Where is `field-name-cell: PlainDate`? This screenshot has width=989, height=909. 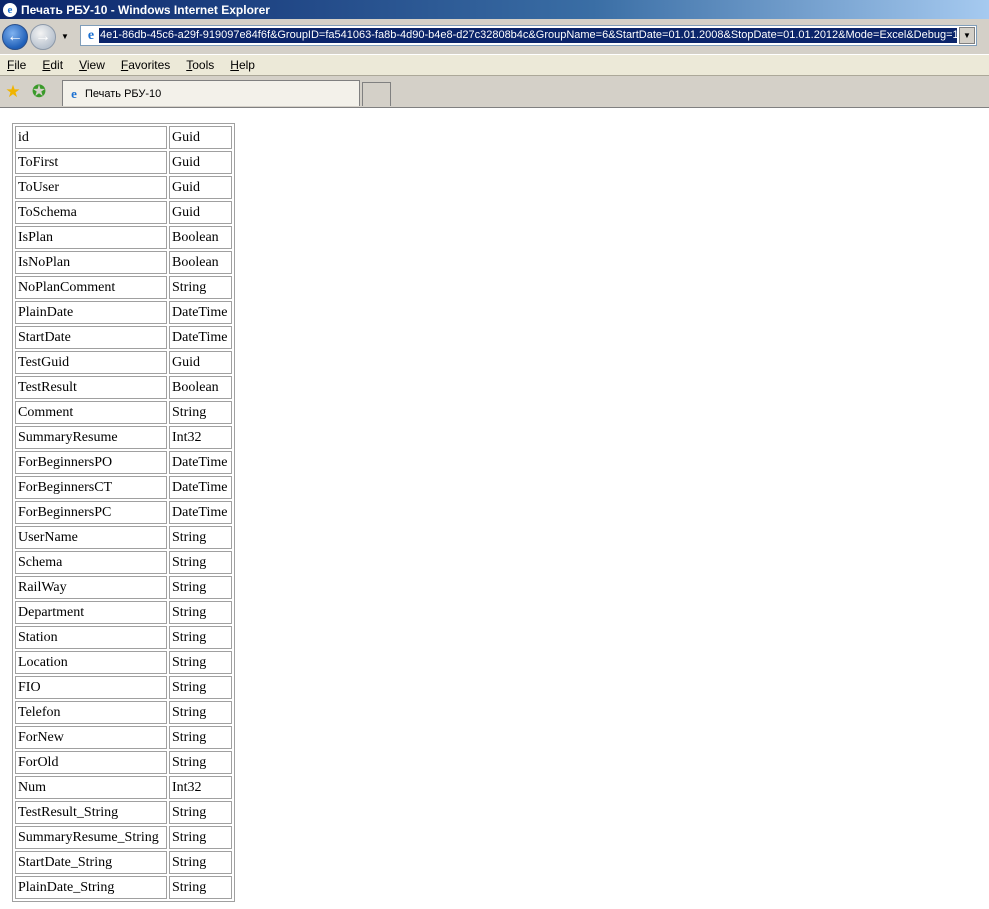 field-name-cell: PlainDate is located at coordinates (91, 312).